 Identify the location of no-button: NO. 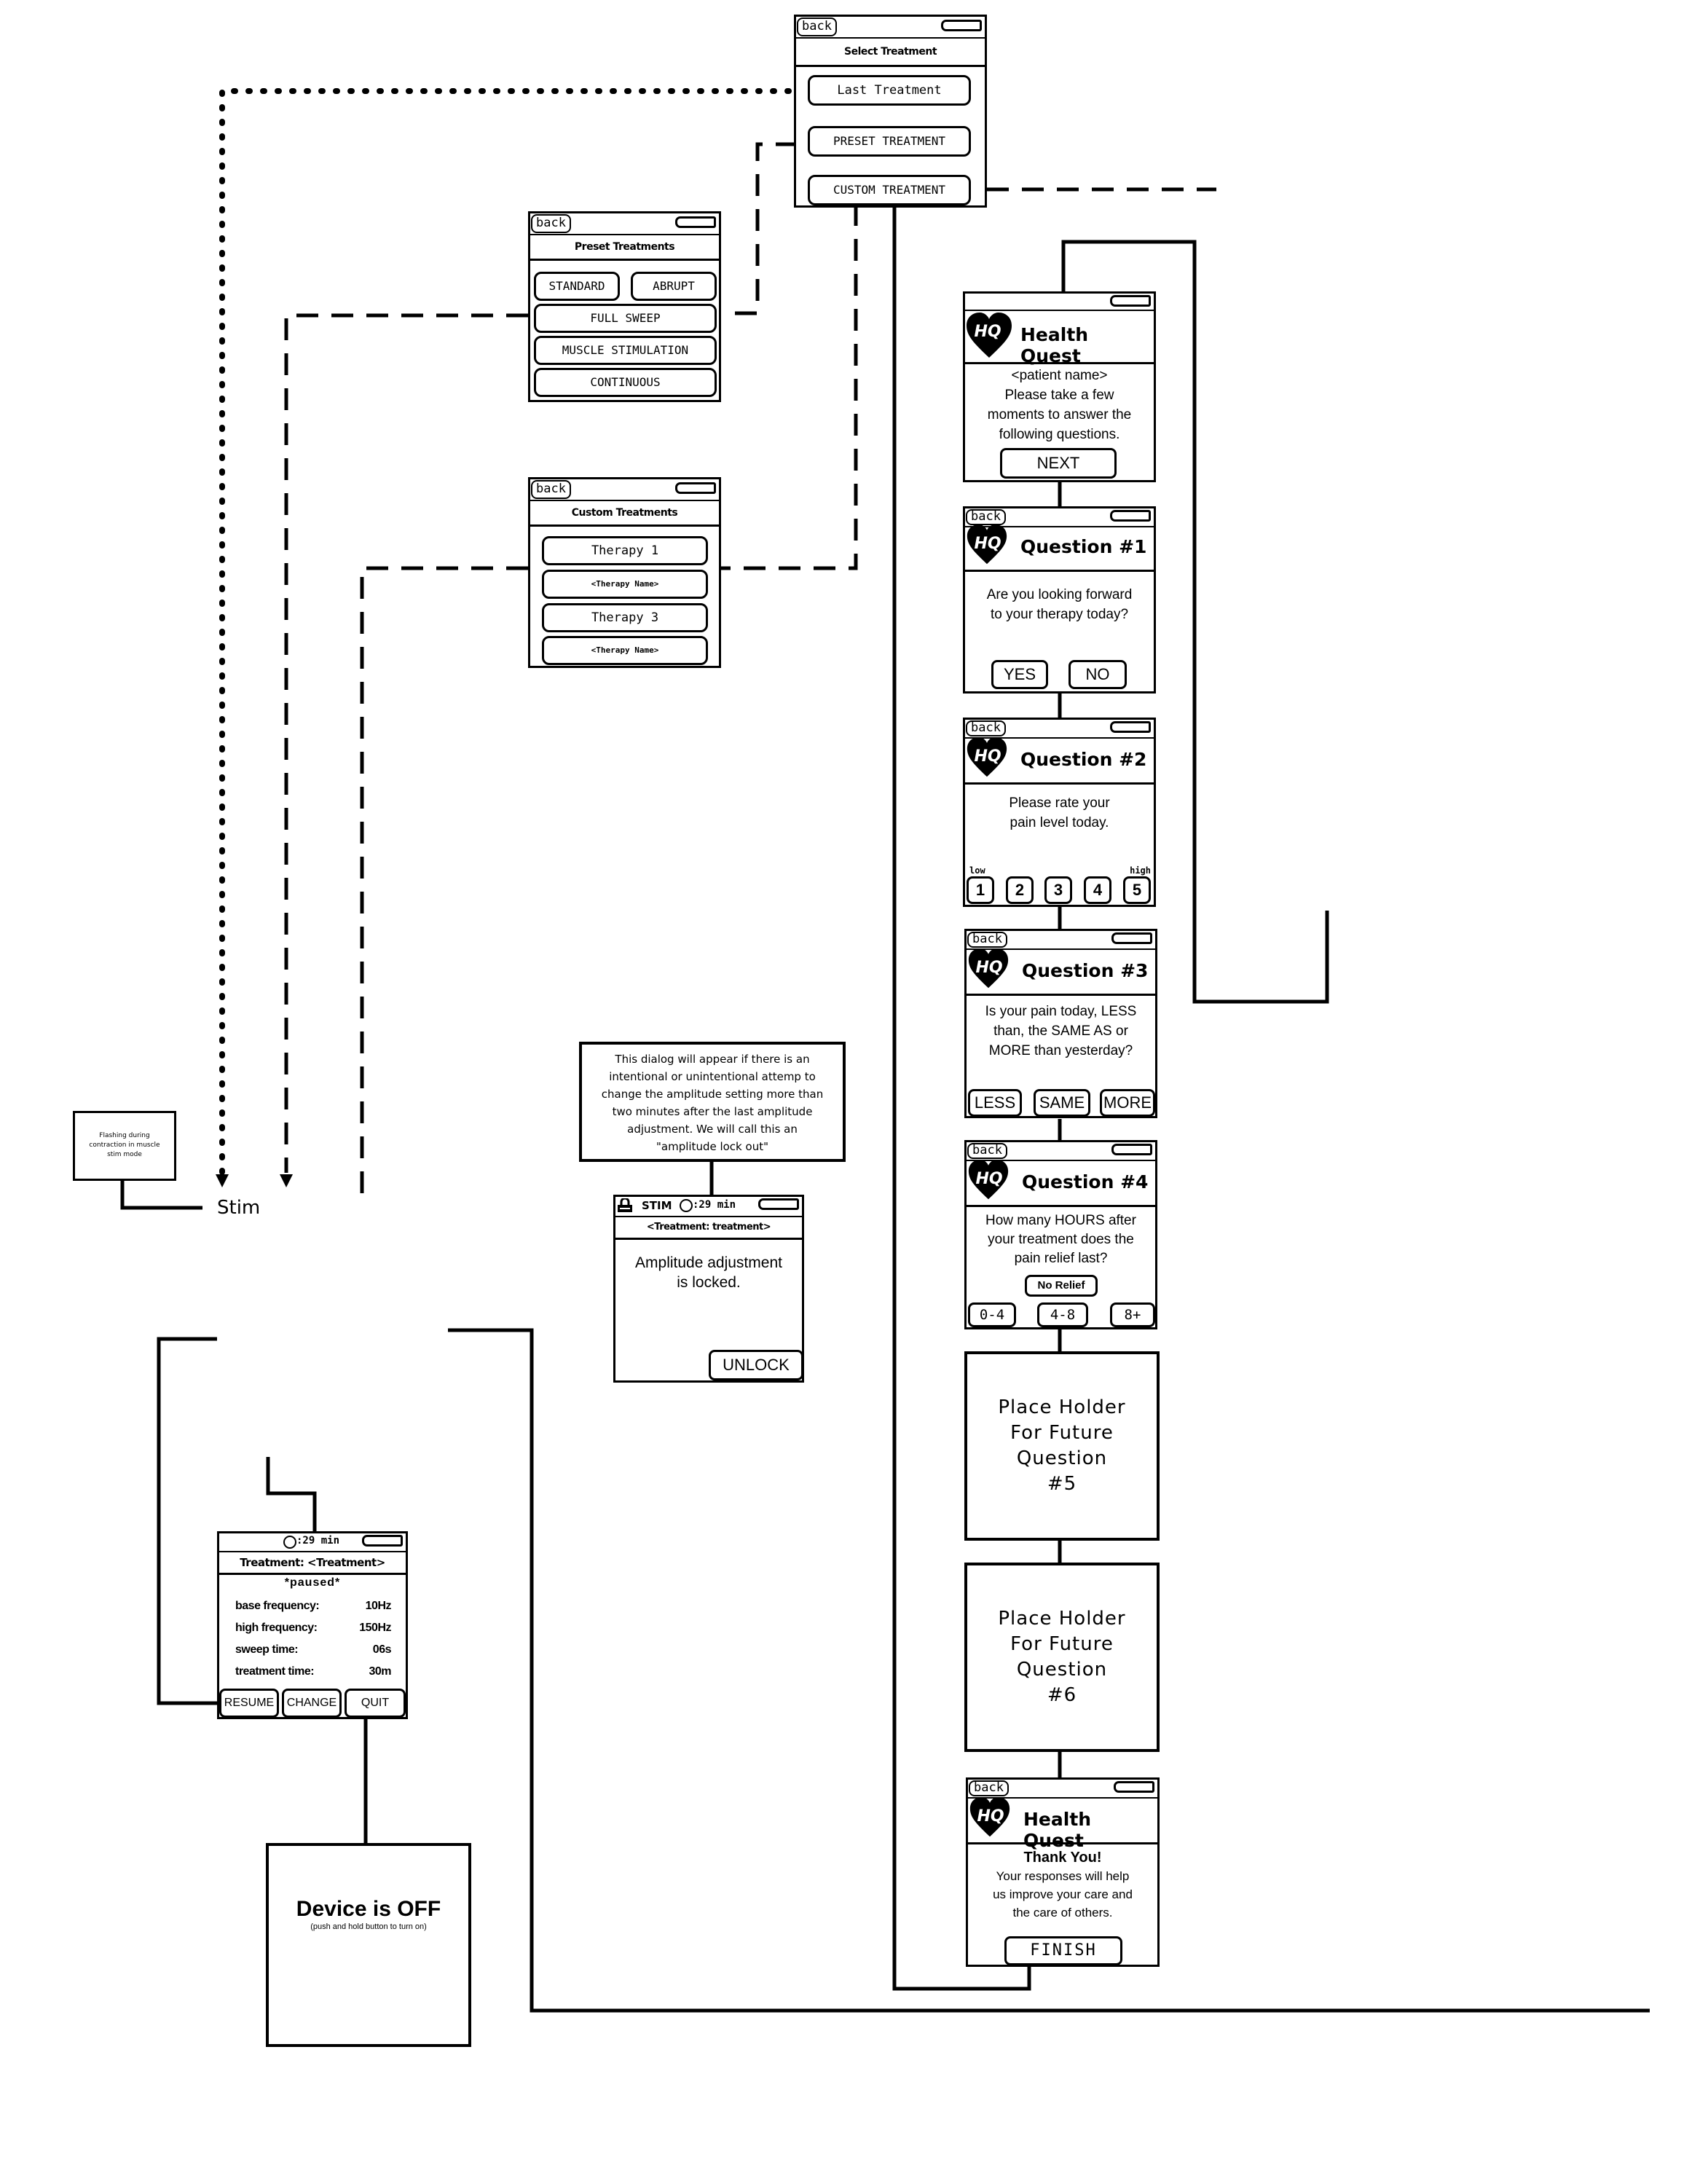
(1098, 674).